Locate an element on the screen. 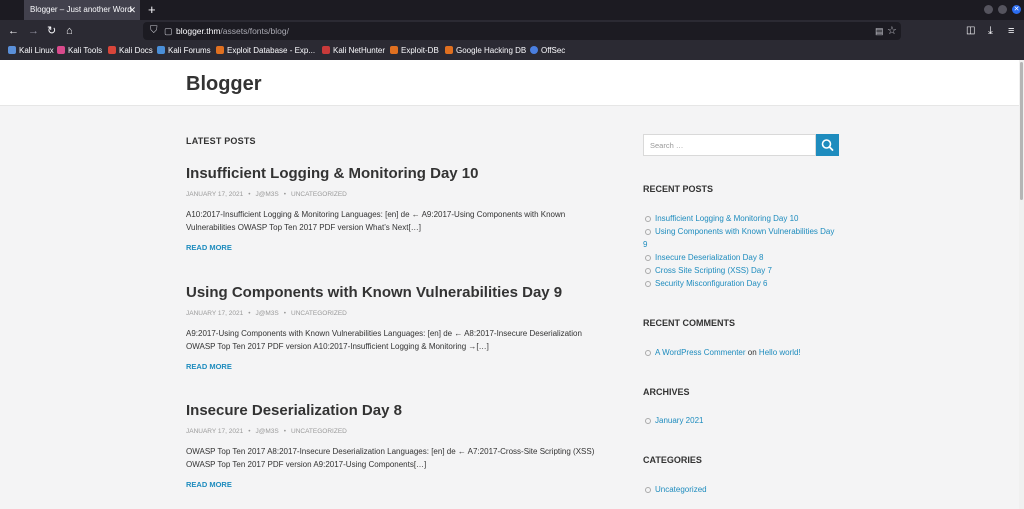  recent-post-link: Security Misconfiguration Day 6 is located at coordinates (741, 283).